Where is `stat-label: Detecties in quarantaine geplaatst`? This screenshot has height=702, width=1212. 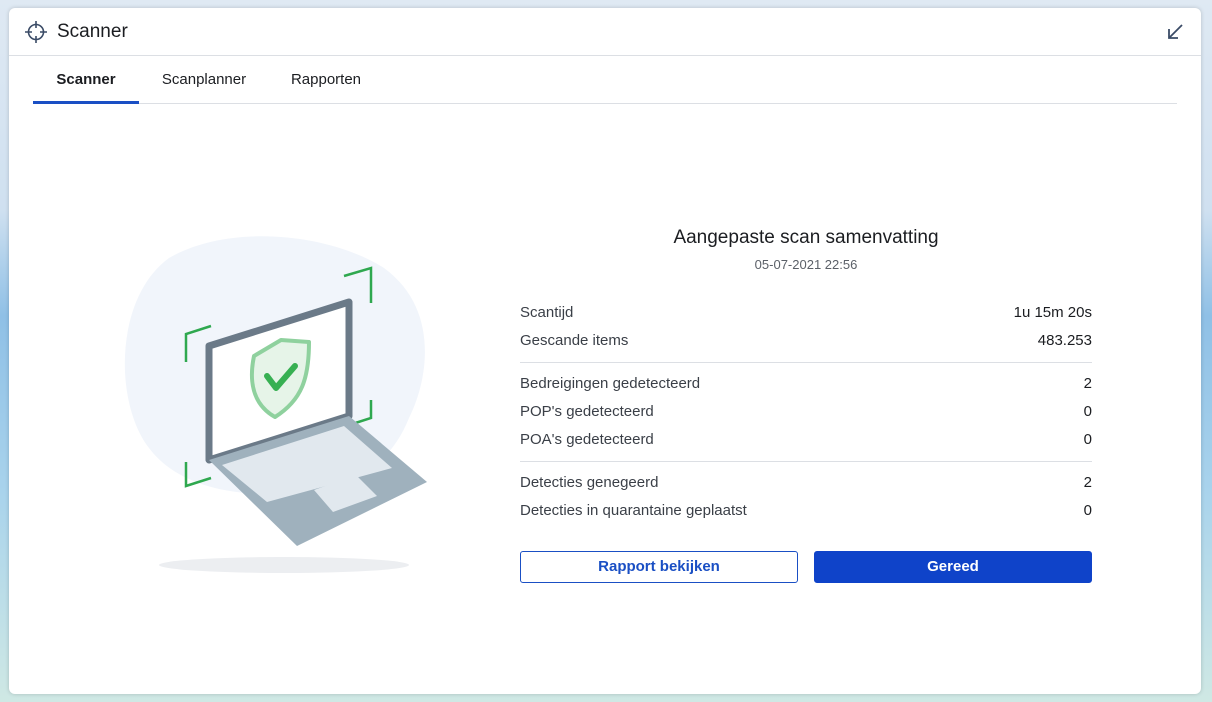 stat-label: Detecties in quarantaine geplaatst is located at coordinates (633, 510).